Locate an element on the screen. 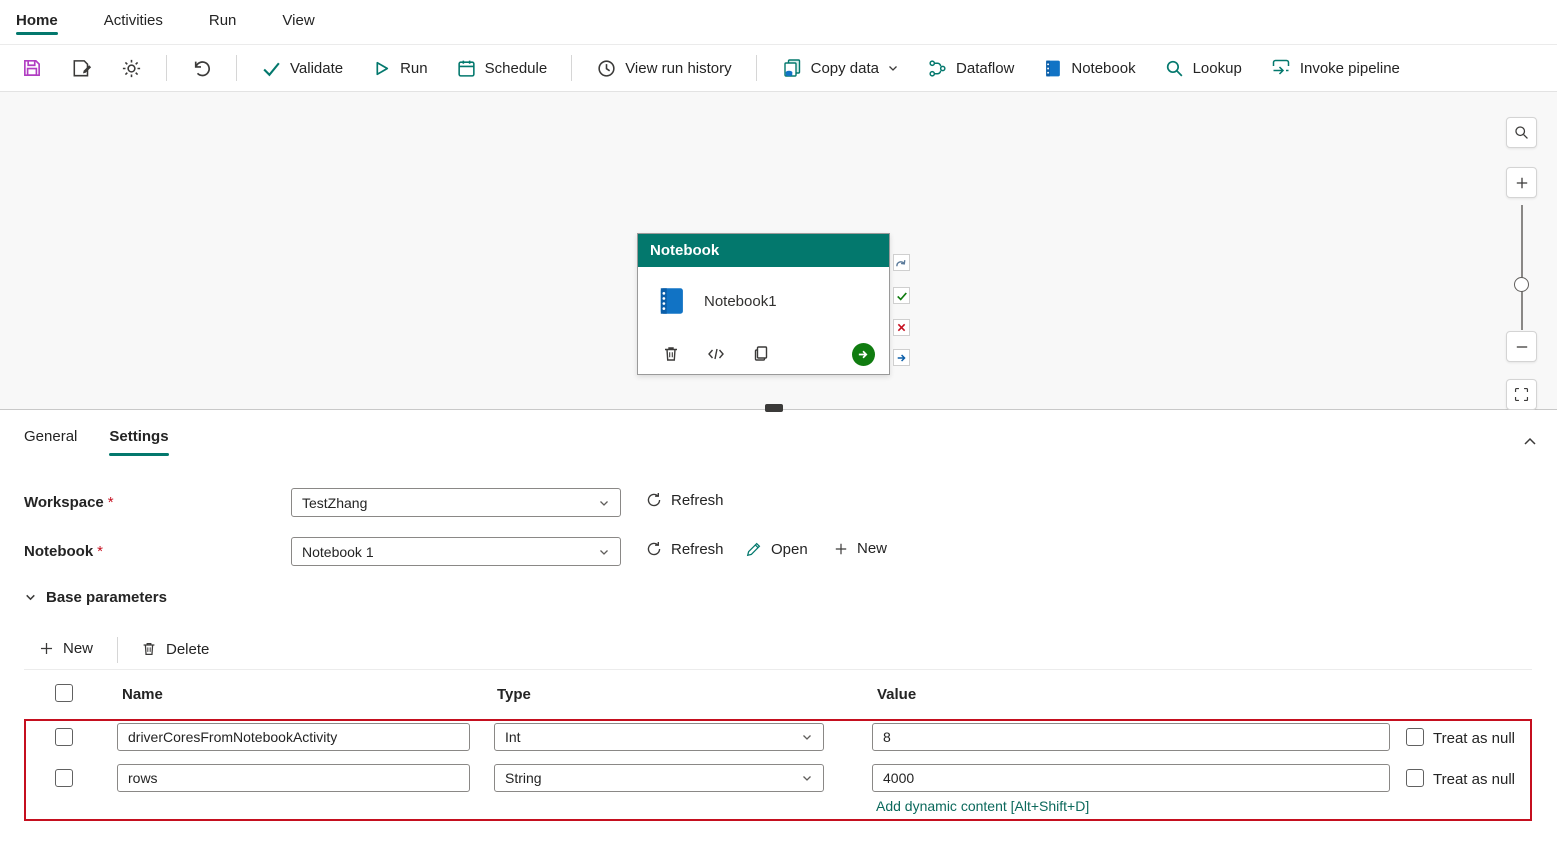 Image resolution: width=1557 pixels, height=845 pixels. new-parameter-button: New is located at coordinates (65, 648).